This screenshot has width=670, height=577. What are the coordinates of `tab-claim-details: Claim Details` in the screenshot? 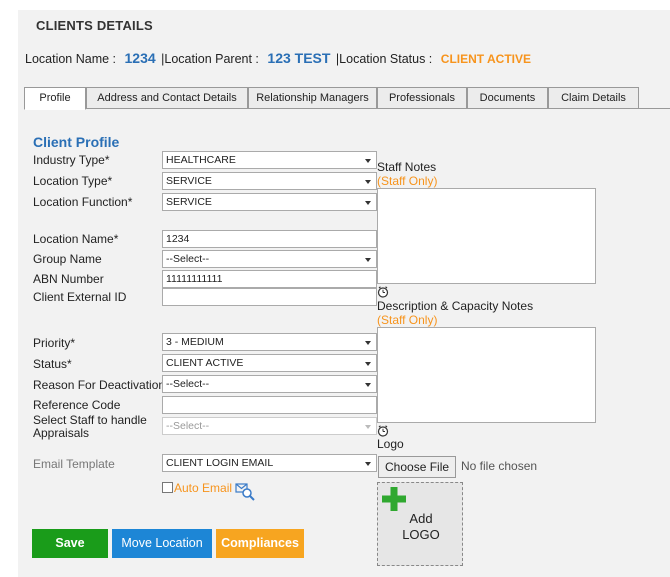 It's located at (593, 98).